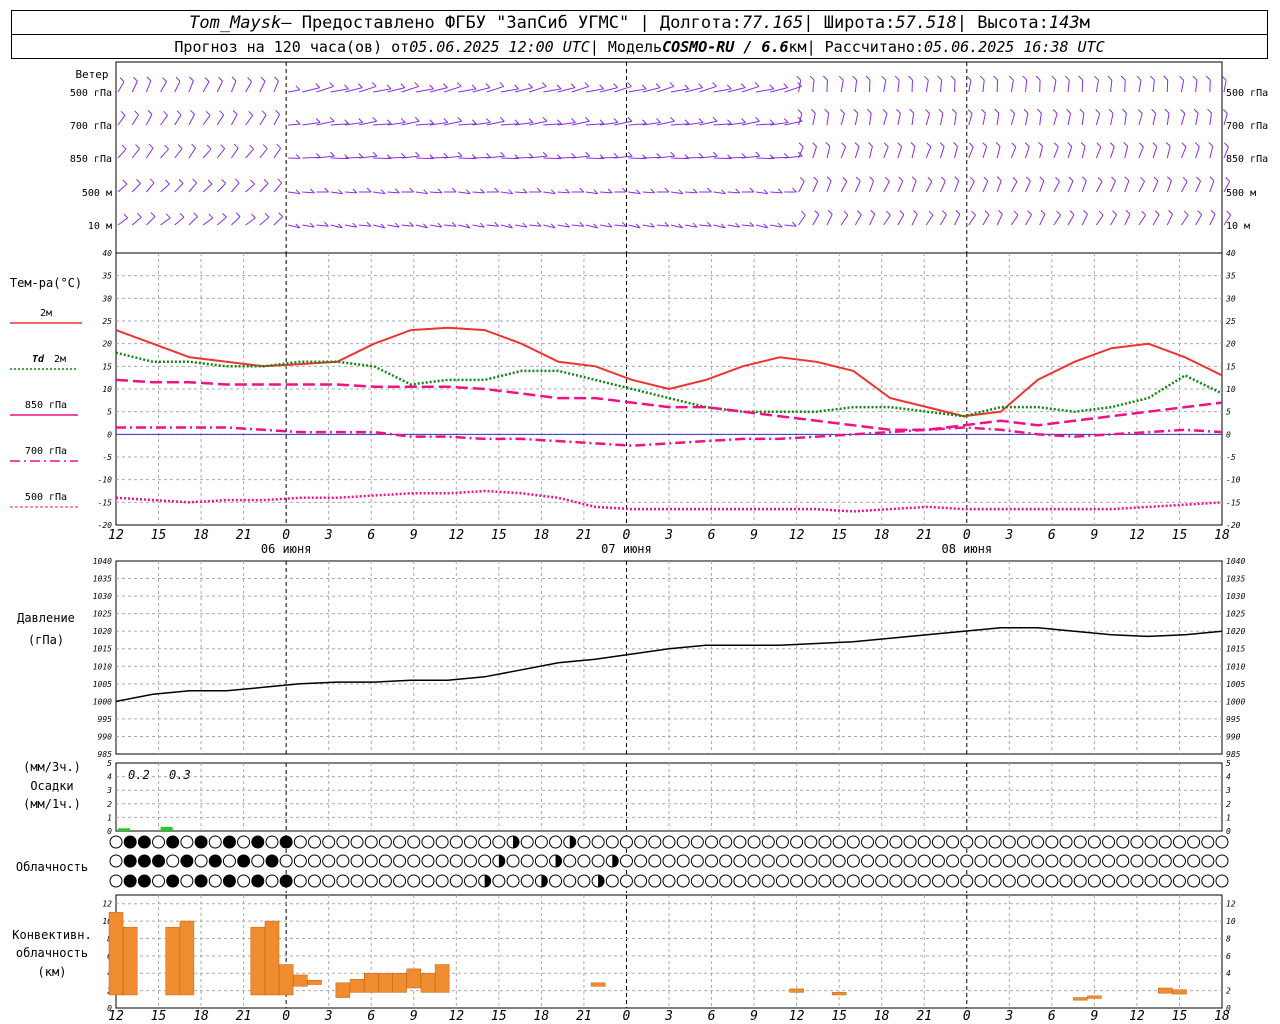  Describe the element at coordinates (668, 535) in the screenshot. I see `temp-xtick-label: 3` at that location.